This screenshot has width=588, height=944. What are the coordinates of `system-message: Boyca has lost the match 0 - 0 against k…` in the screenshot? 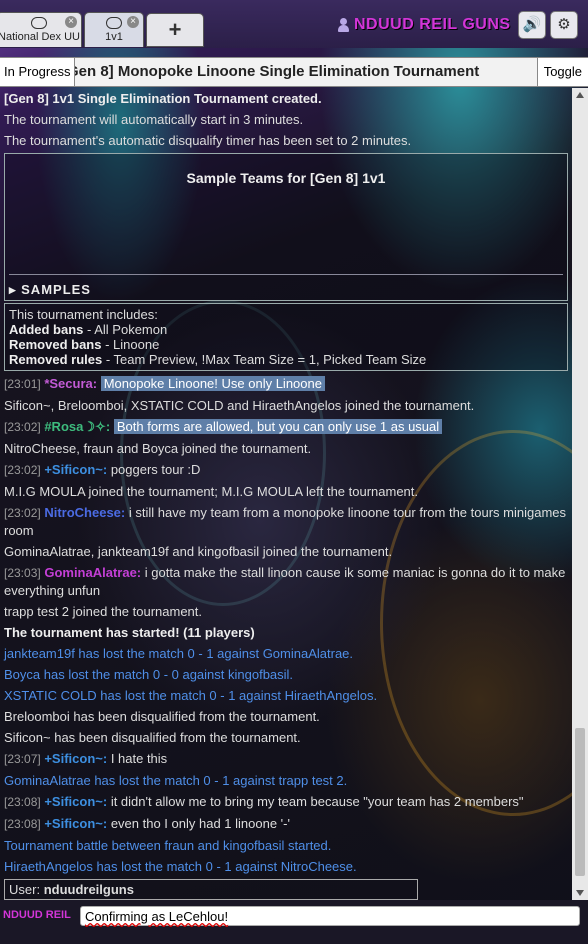 It's located at (149, 674).